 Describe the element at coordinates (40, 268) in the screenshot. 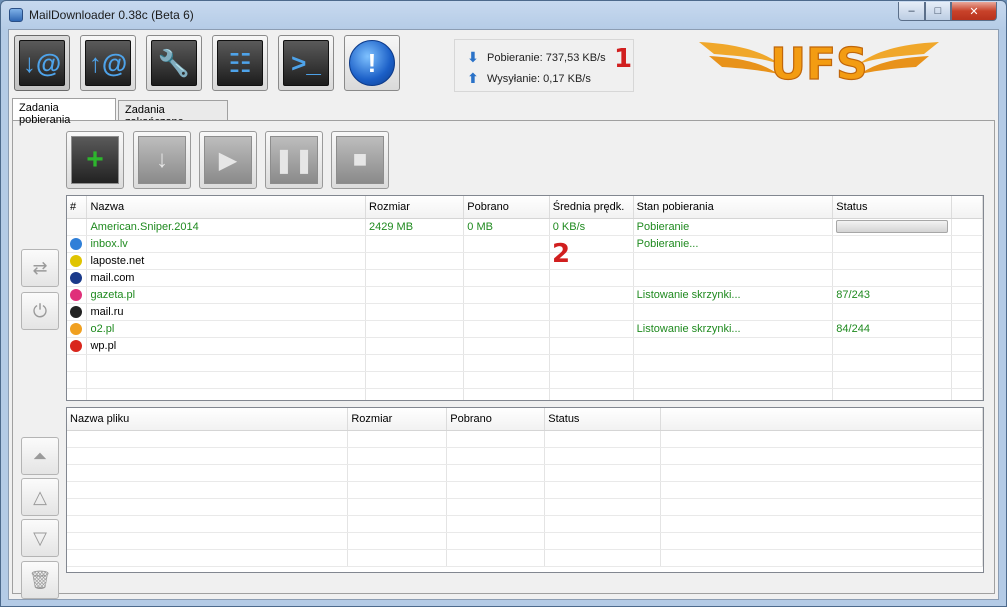

I see `swap-button: ⇄` at that location.